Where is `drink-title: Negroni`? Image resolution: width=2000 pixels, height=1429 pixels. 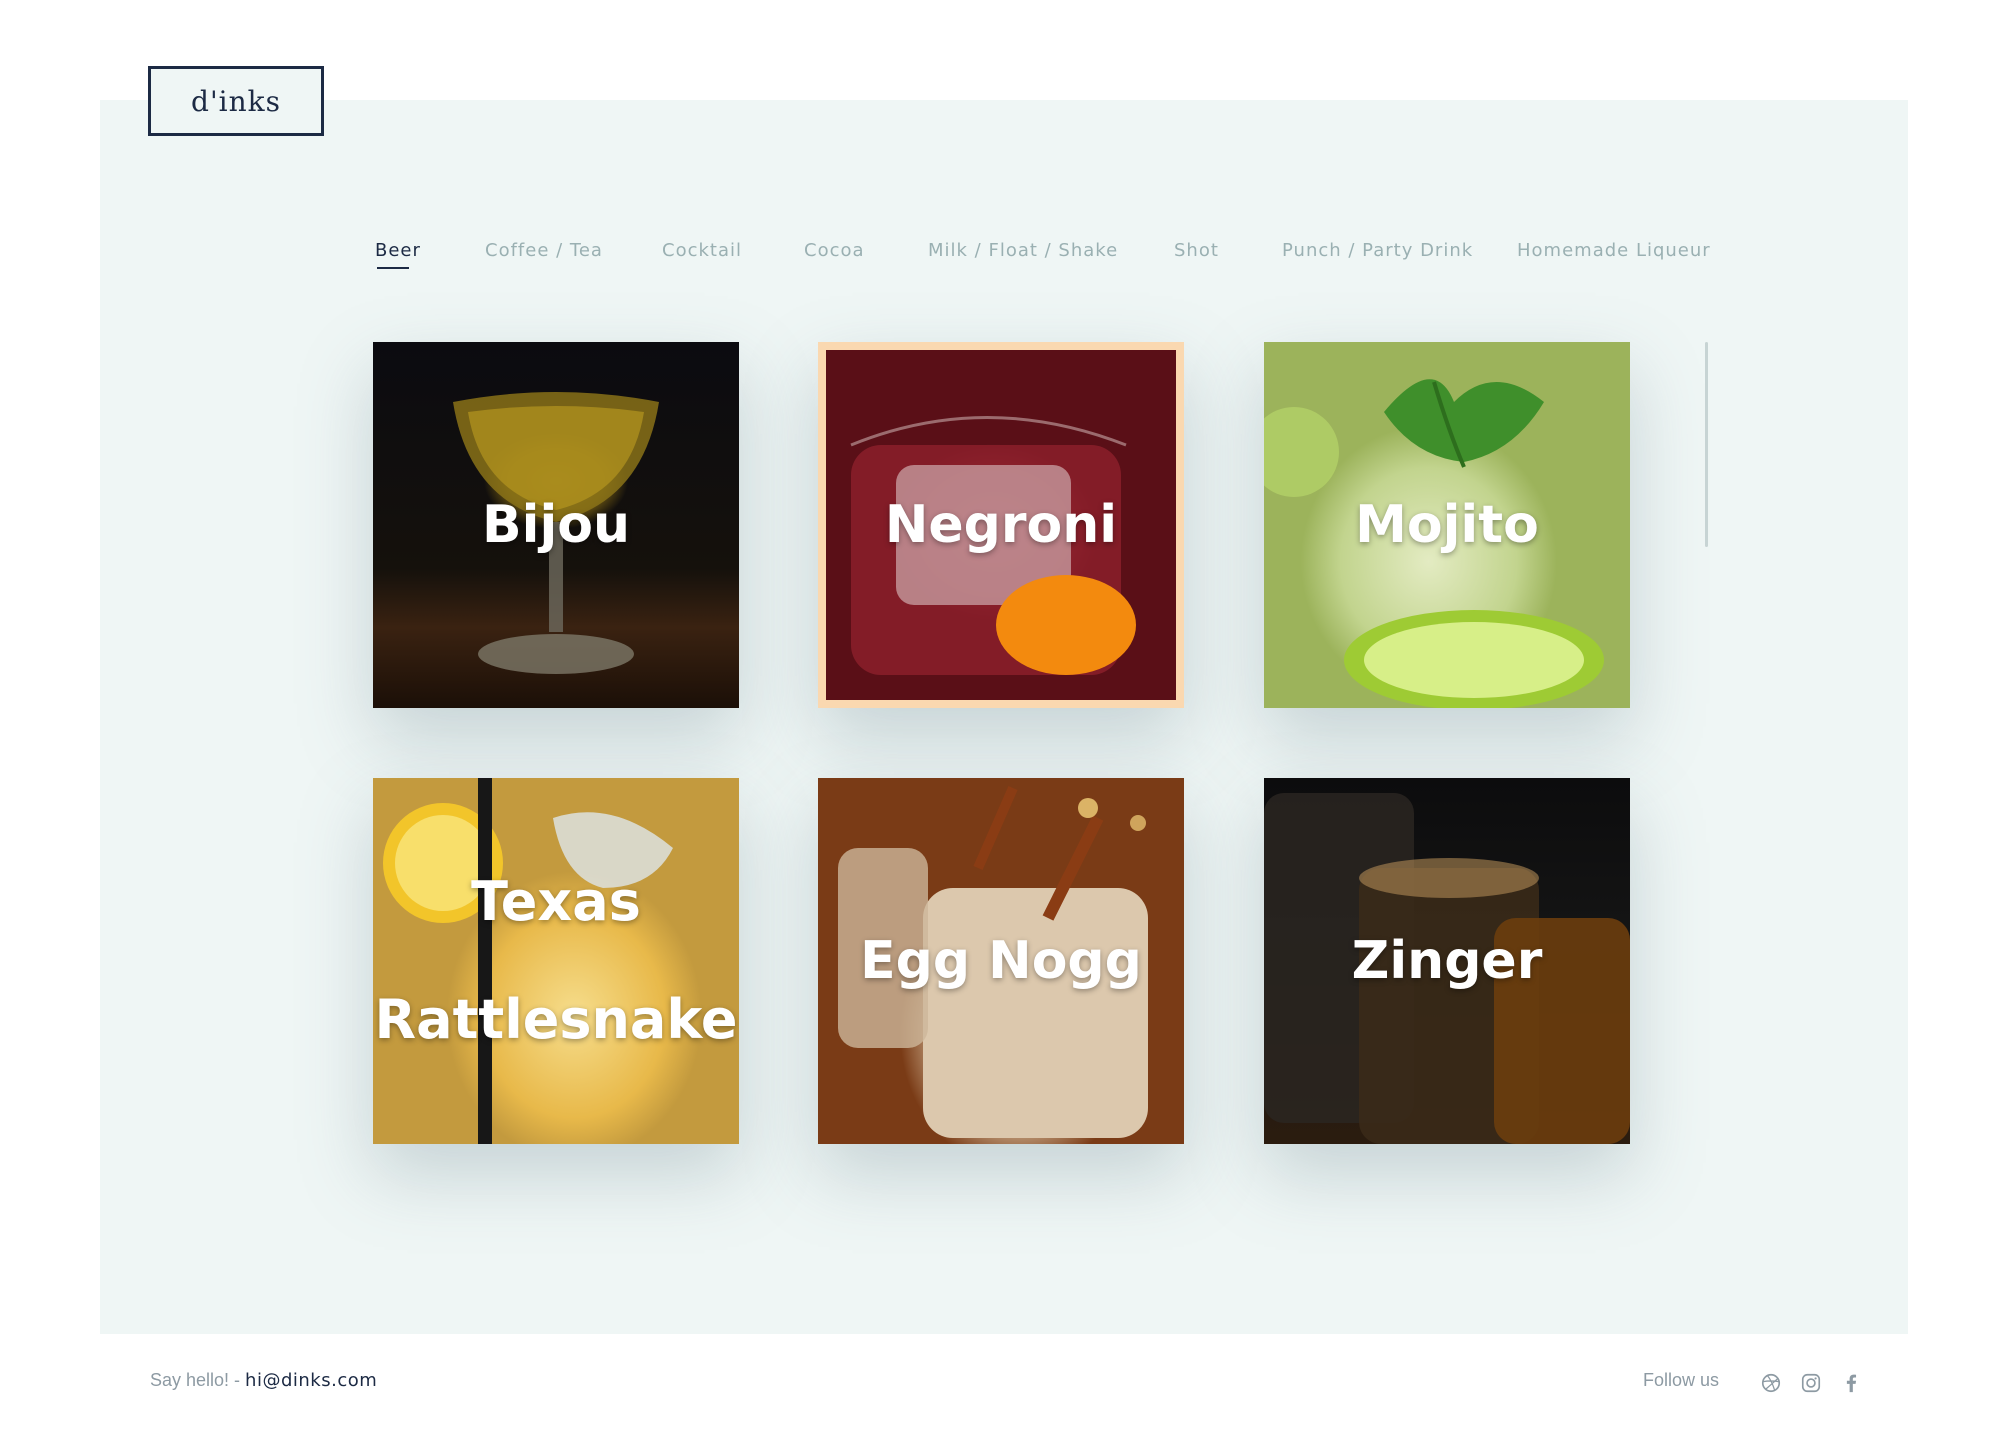 drink-title: Negroni is located at coordinates (1001, 525).